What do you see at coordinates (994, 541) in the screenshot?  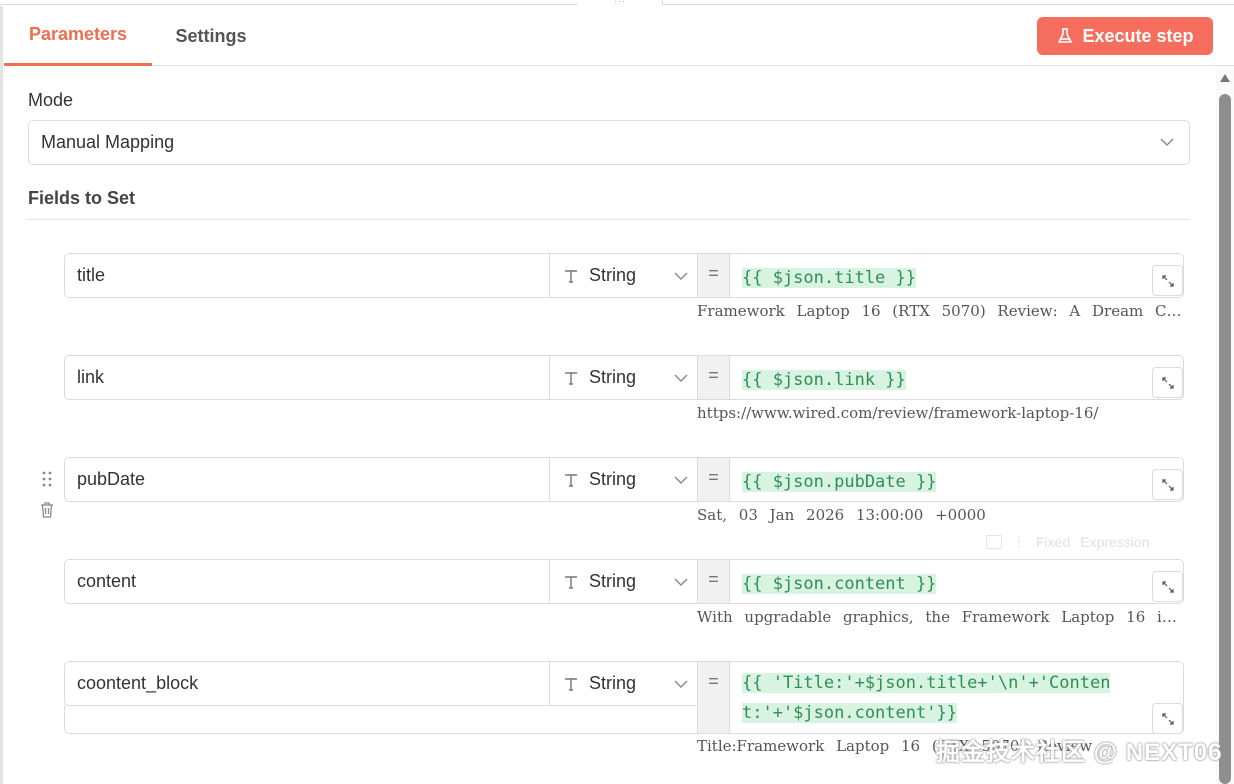 I see `panel-icon` at bounding box center [994, 541].